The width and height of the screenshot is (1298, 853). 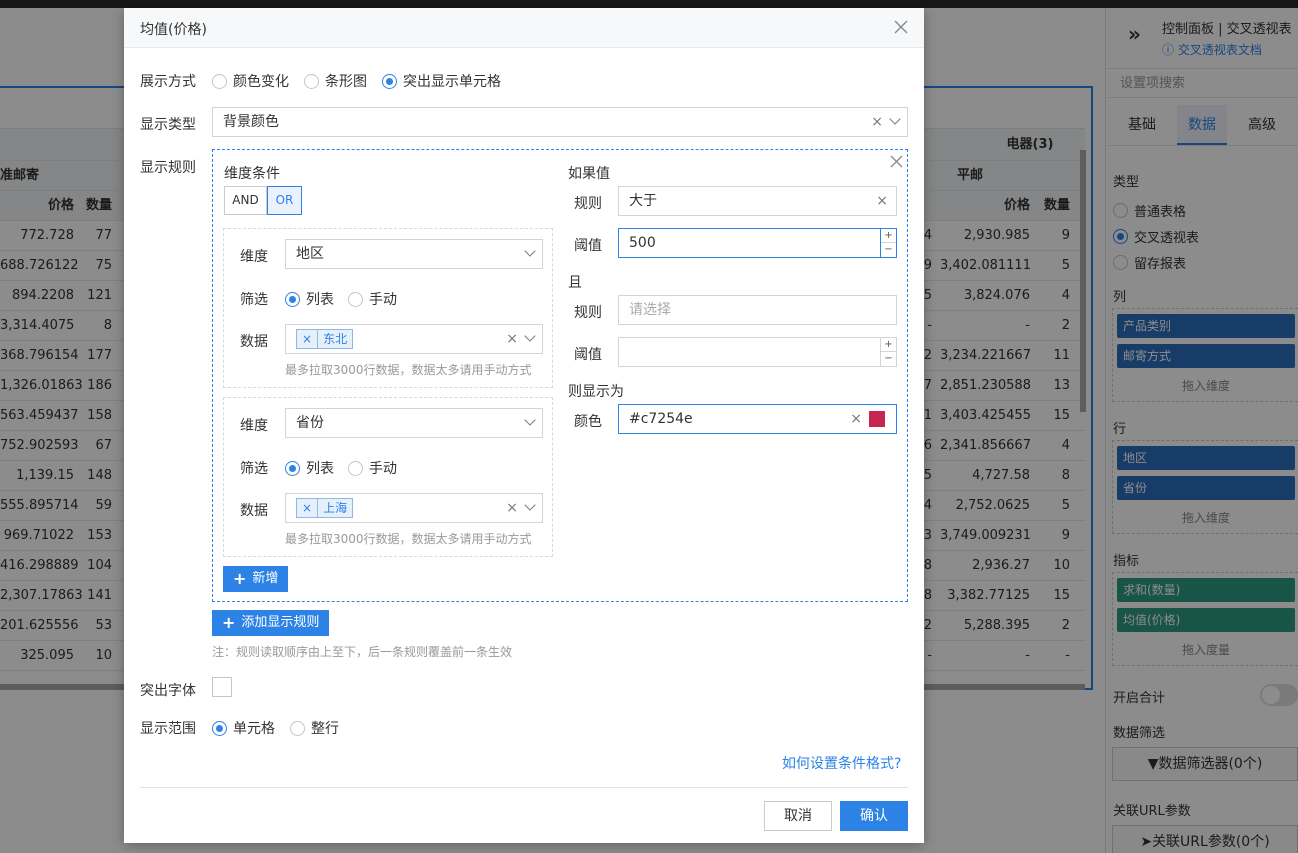 What do you see at coordinates (441, 81) in the screenshot?
I see `mode-highlight-cell: 突出显示单元格` at bounding box center [441, 81].